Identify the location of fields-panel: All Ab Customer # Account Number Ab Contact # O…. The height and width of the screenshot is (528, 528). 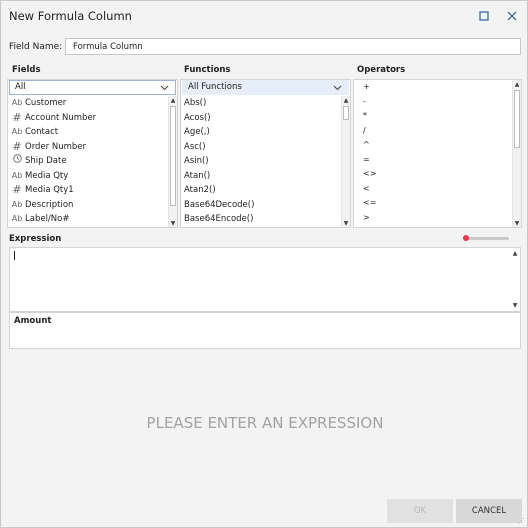
(92, 153).